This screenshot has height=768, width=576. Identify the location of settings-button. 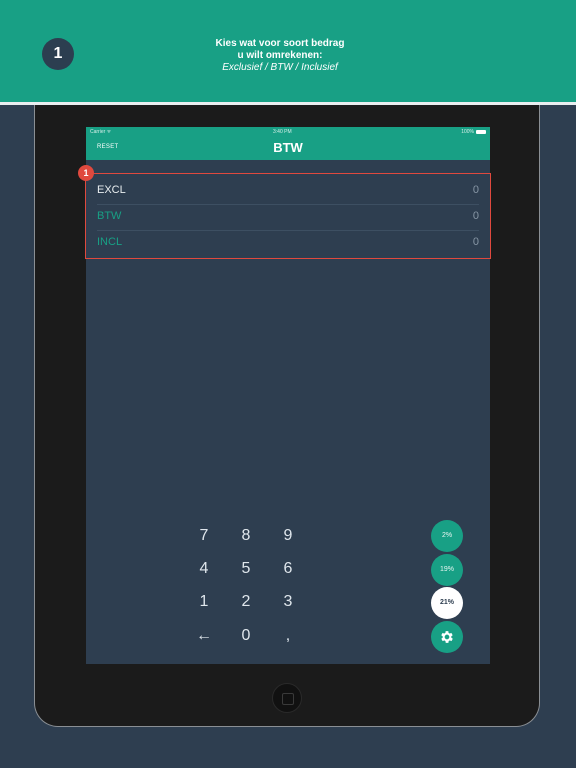
(447, 637).